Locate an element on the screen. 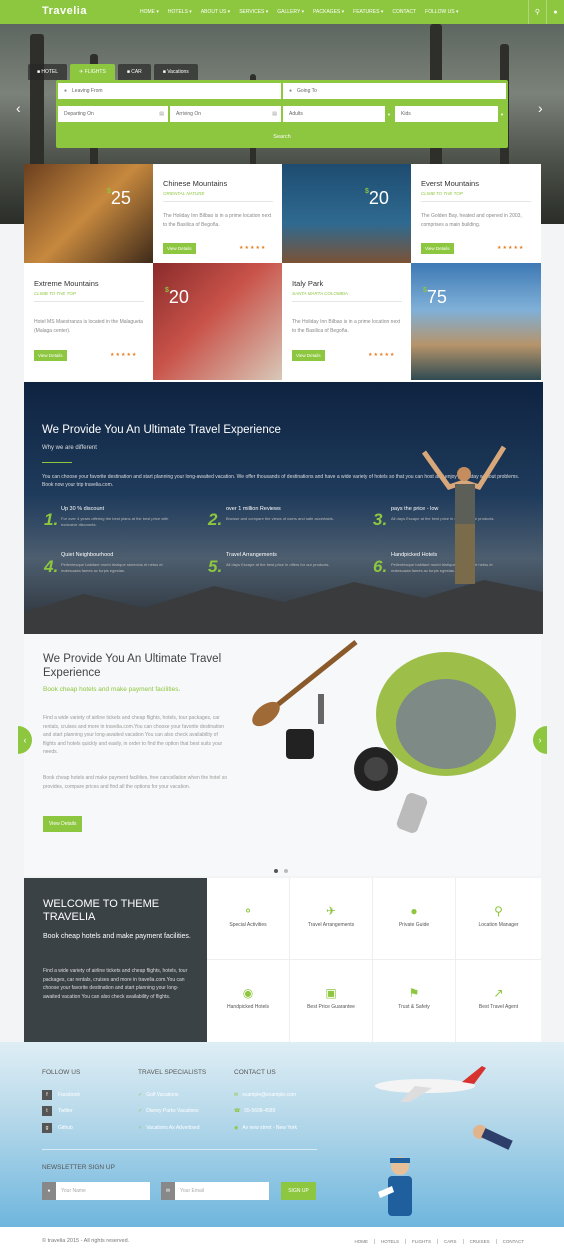 Image resolution: width=564 pixels, height=1257 pixels. specialist-link: ✓ Vacations As Advertised is located at coordinates (168, 1128).